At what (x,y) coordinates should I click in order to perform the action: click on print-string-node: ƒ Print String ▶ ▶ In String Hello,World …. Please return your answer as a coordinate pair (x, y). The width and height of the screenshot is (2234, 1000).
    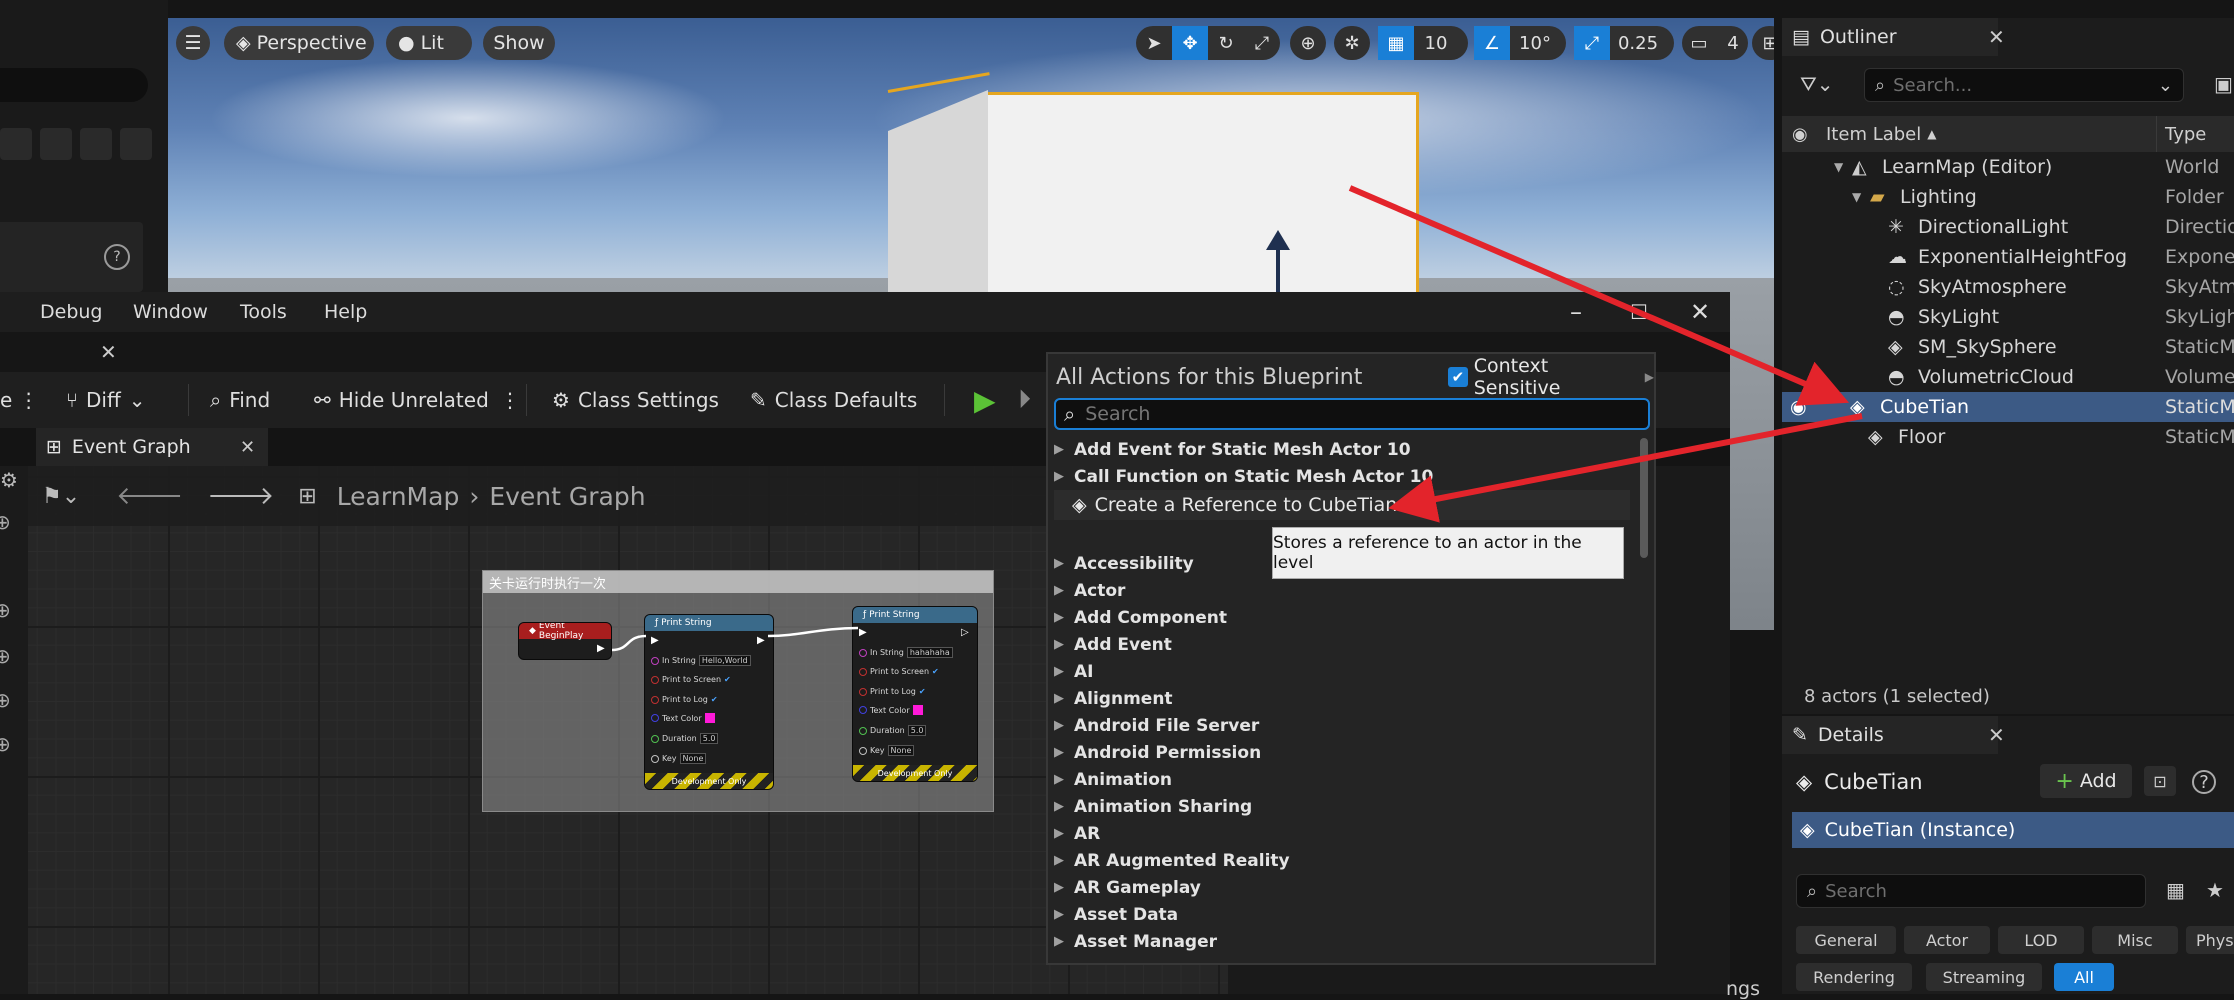
    Looking at the image, I should click on (709, 702).